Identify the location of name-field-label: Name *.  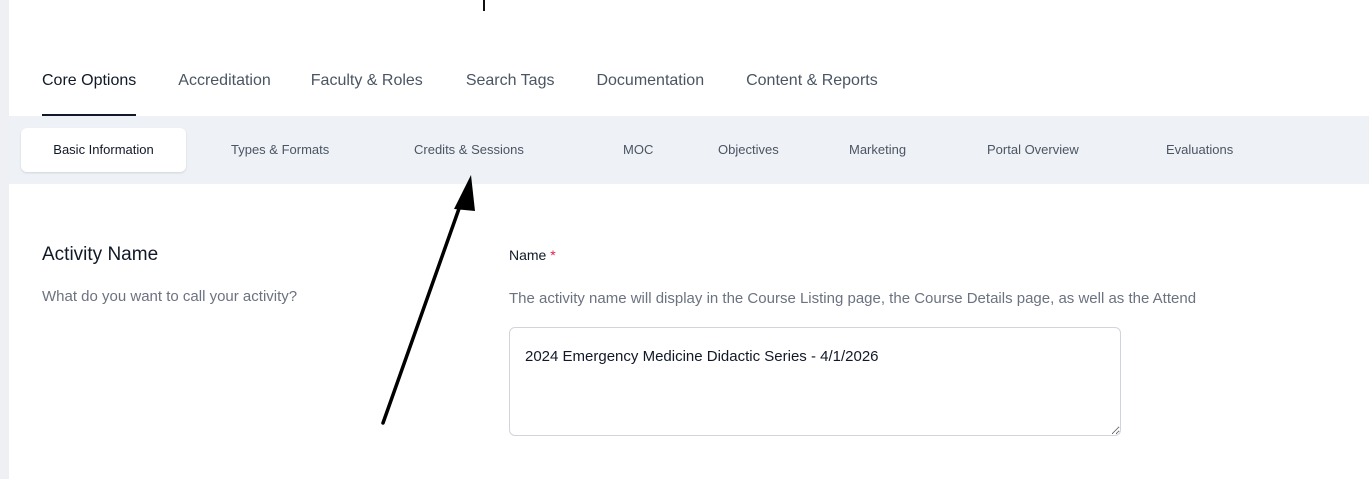
(532, 255).